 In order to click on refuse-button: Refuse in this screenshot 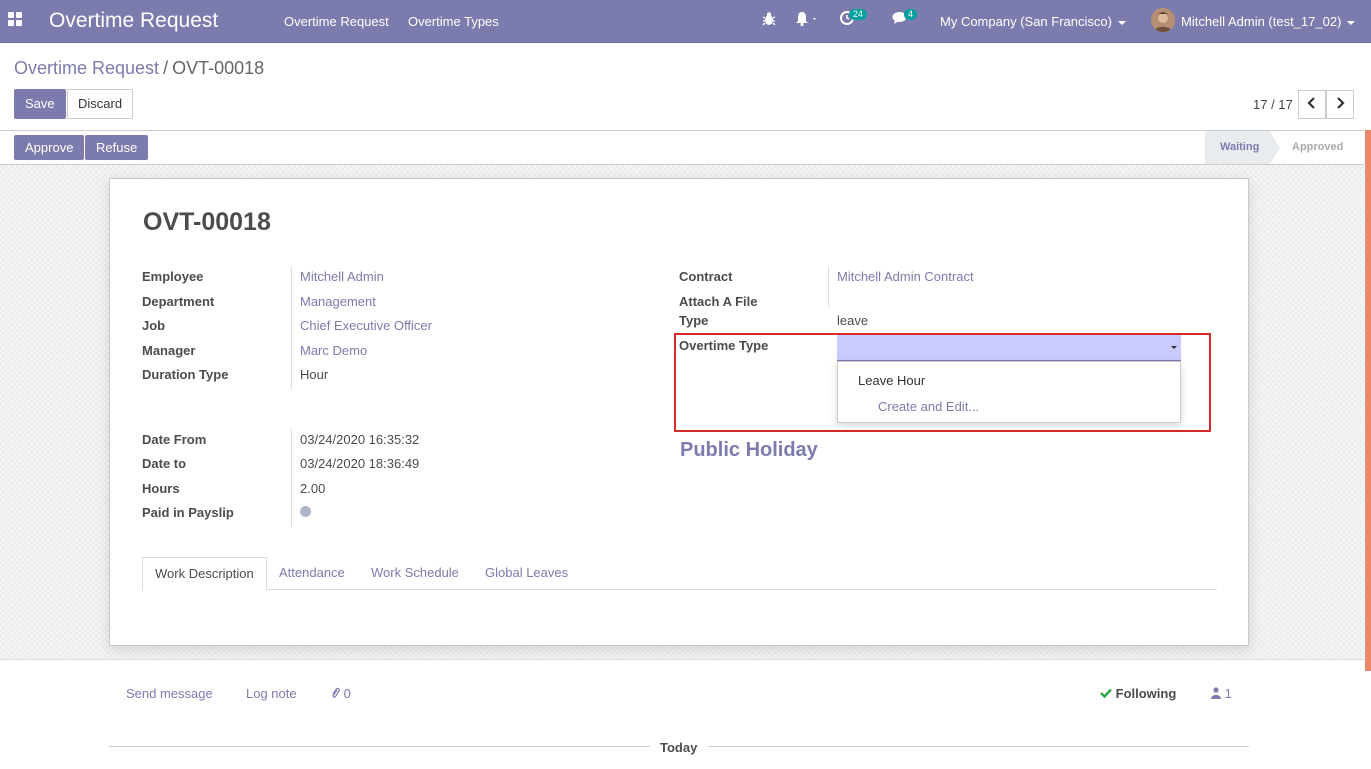, I will do `click(117, 147)`.